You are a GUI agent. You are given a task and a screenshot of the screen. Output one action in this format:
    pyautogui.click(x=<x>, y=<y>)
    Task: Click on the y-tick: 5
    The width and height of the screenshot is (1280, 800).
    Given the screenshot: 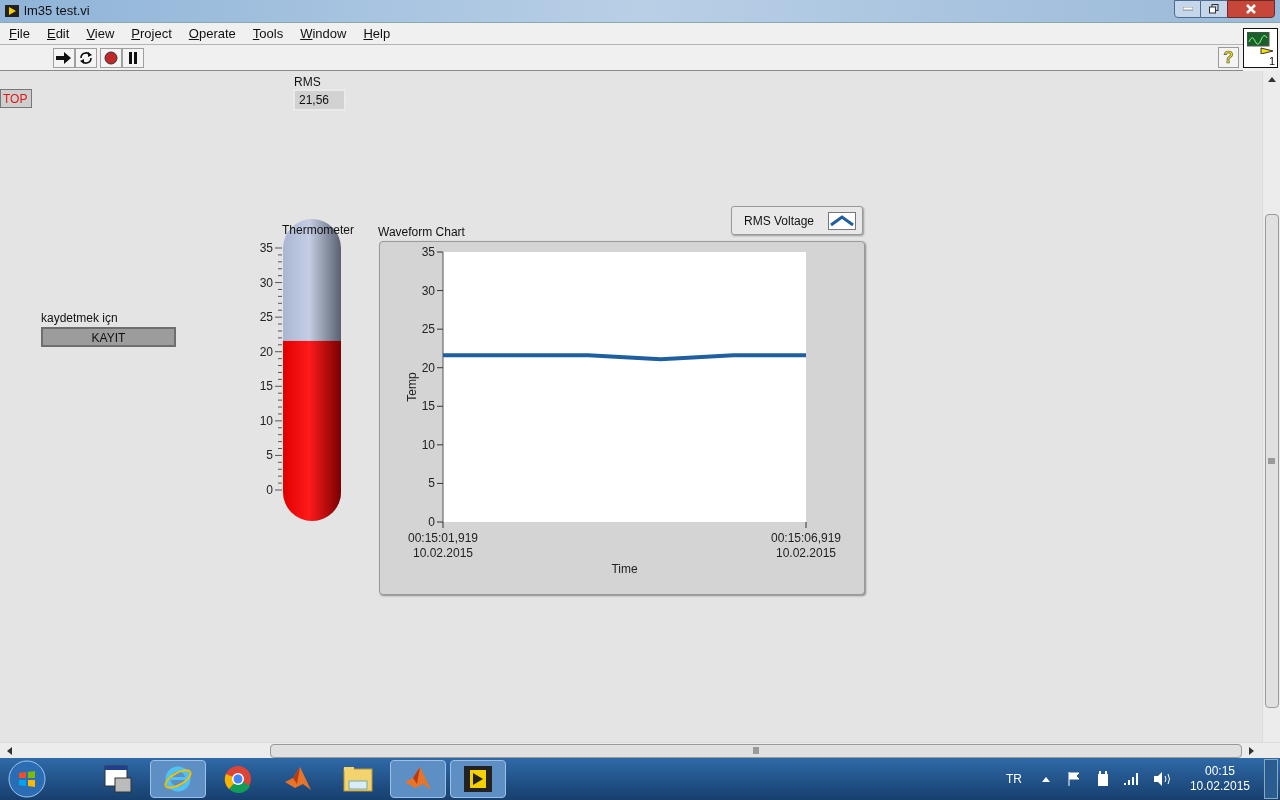 What is the action you would take?
    pyautogui.click(x=436, y=483)
    